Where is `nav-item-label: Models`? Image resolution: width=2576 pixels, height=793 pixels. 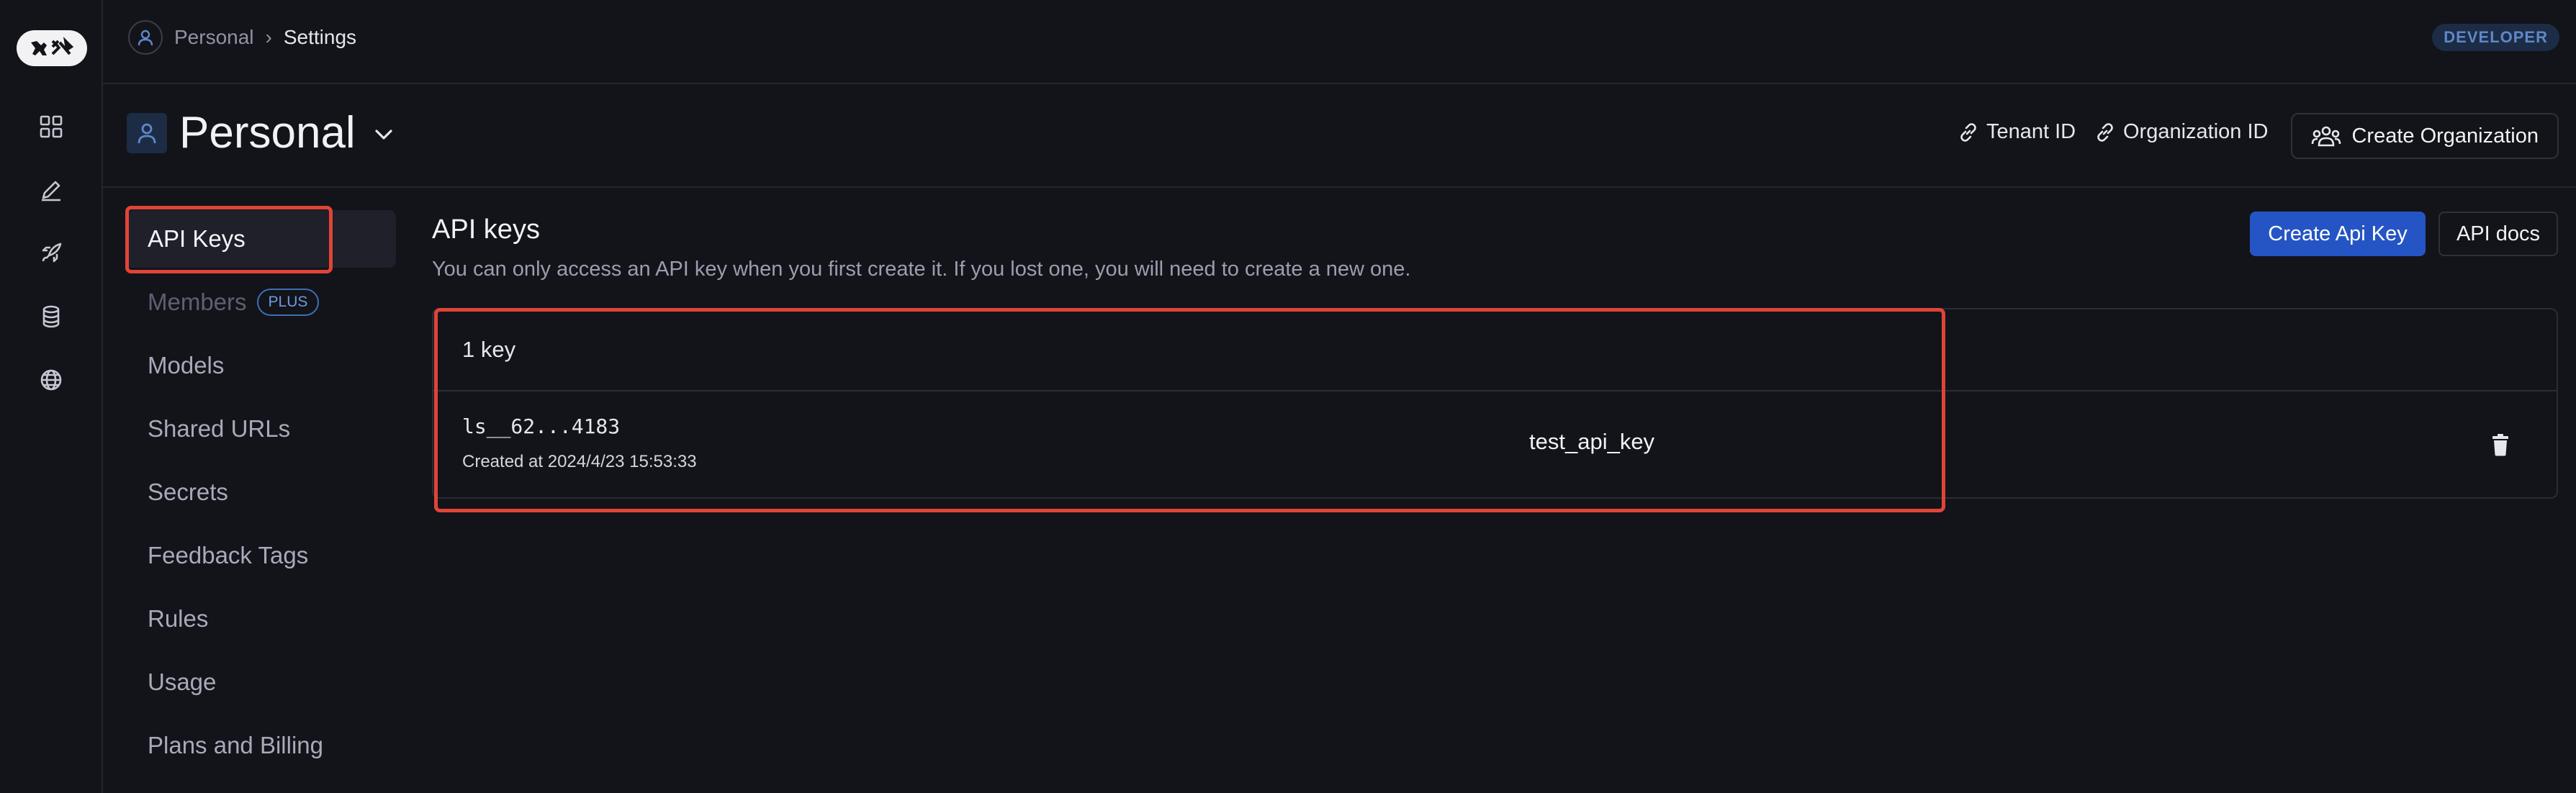
nav-item-label: Models is located at coordinates (186, 366).